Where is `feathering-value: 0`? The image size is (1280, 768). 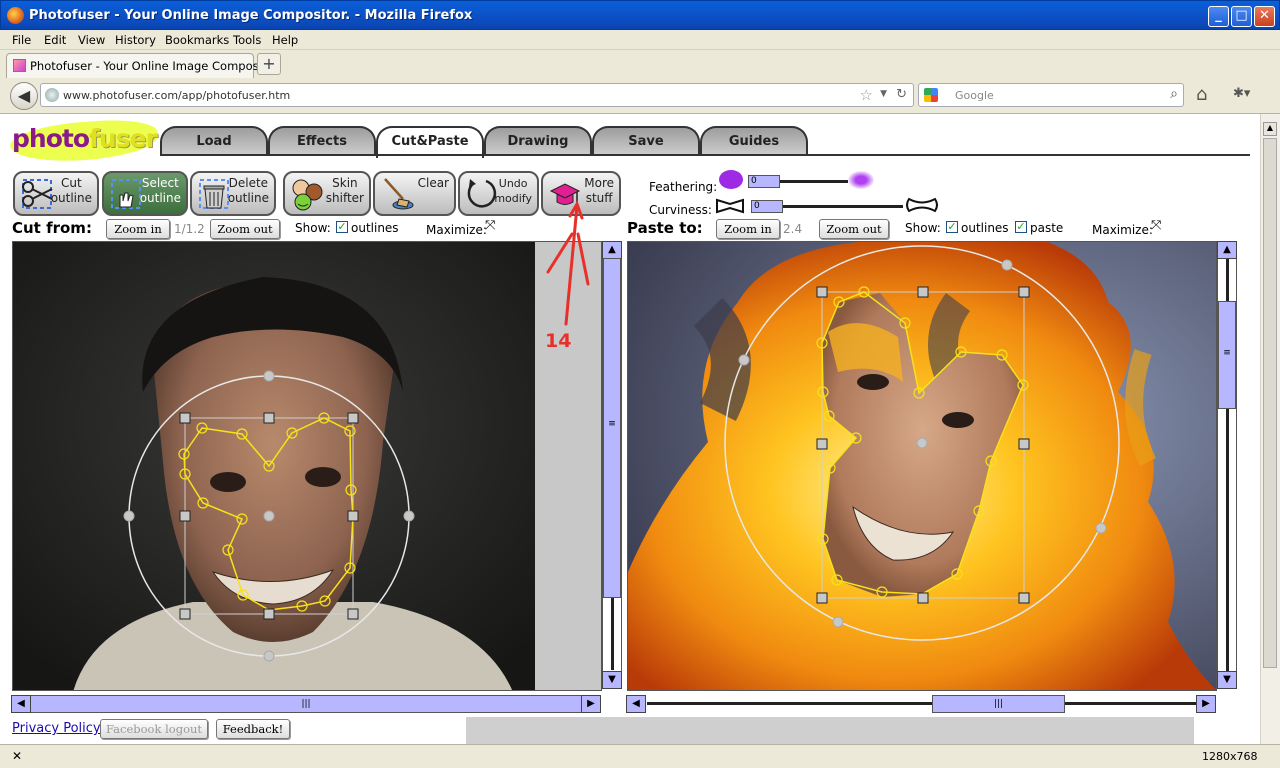 feathering-value: 0 is located at coordinates (764, 181).